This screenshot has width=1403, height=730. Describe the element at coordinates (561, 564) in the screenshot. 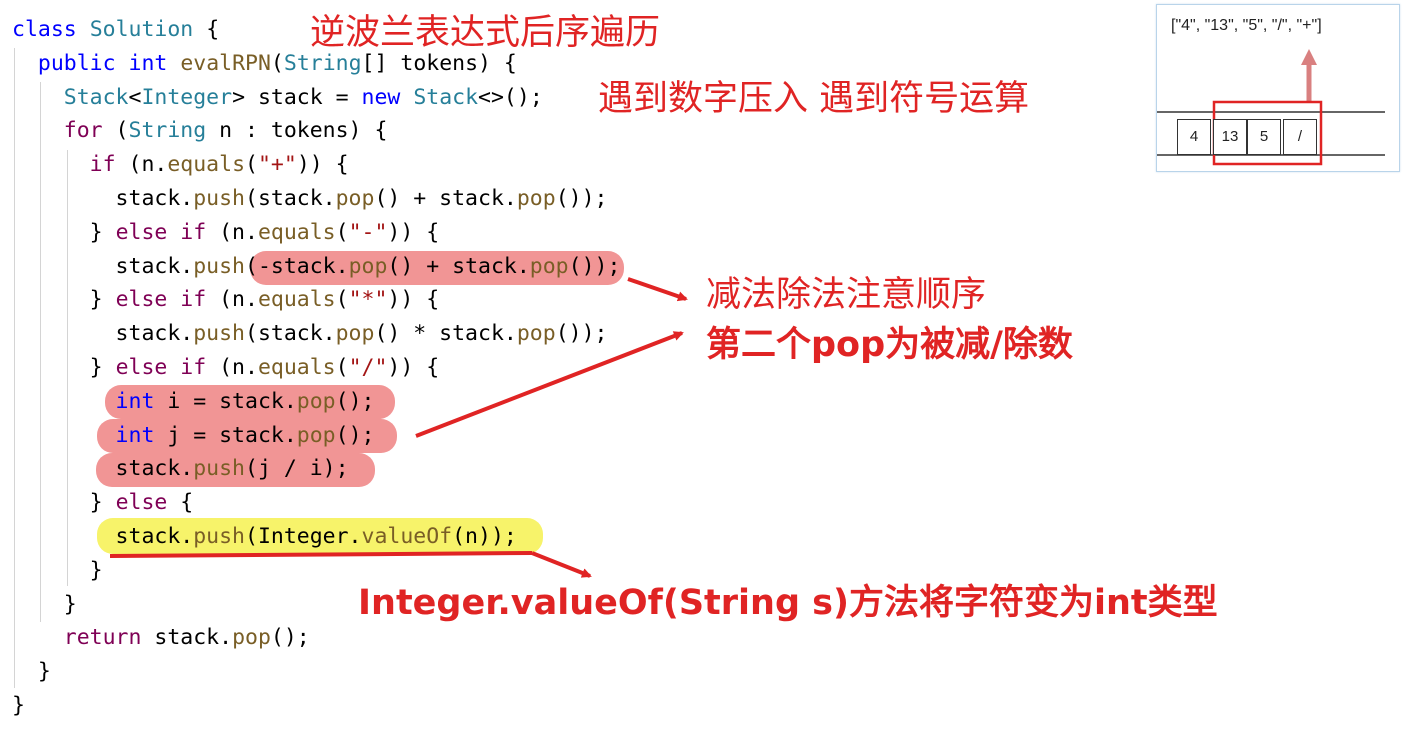

I see `arrow-to-valueof-note` at that location.